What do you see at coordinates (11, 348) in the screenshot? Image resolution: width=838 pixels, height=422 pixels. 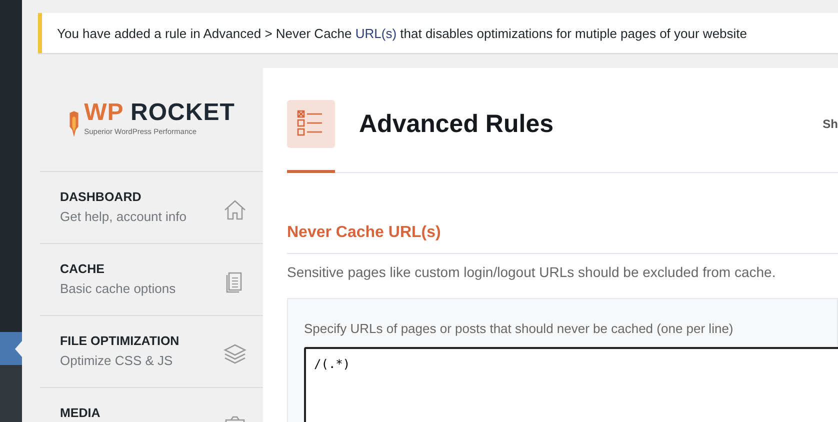 I see `active-menu-item` at bounding box center [11, 348].